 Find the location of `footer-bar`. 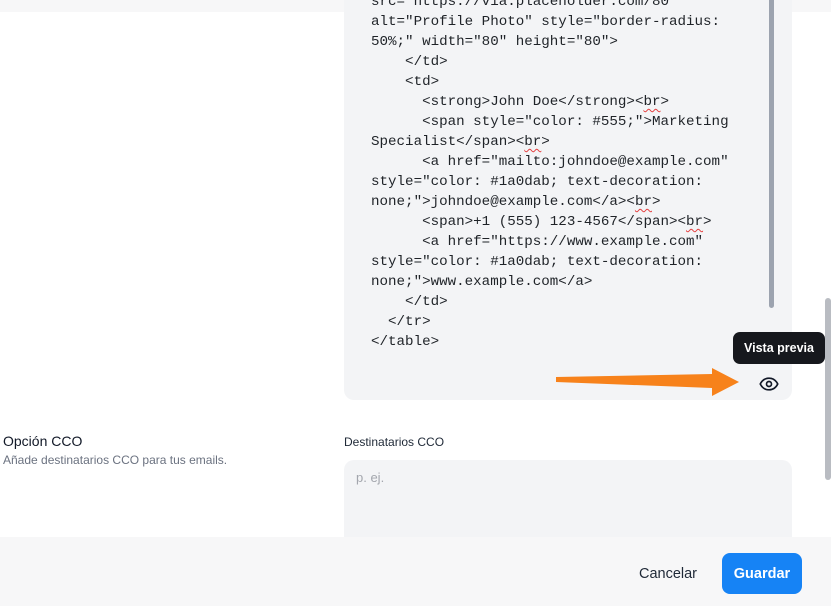

footer-bar is located at coordinates (415, 571).